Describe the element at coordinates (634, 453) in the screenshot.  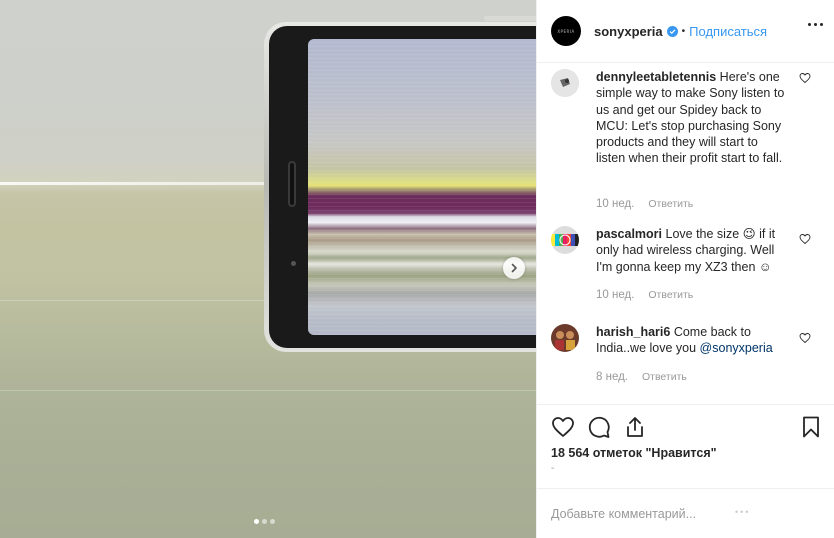
I see `likes-count: 18 564 отметок "Нравится"` at that location.